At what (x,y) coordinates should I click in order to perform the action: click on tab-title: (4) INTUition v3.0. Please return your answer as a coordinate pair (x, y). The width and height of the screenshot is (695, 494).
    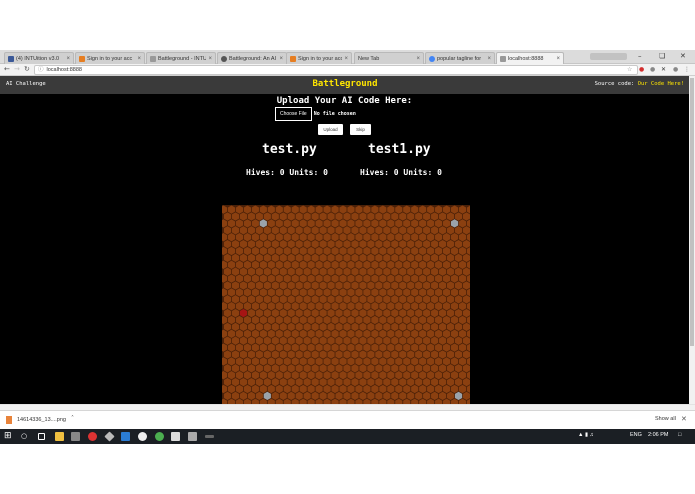
    Looking at the image, I should click on (38, 58).